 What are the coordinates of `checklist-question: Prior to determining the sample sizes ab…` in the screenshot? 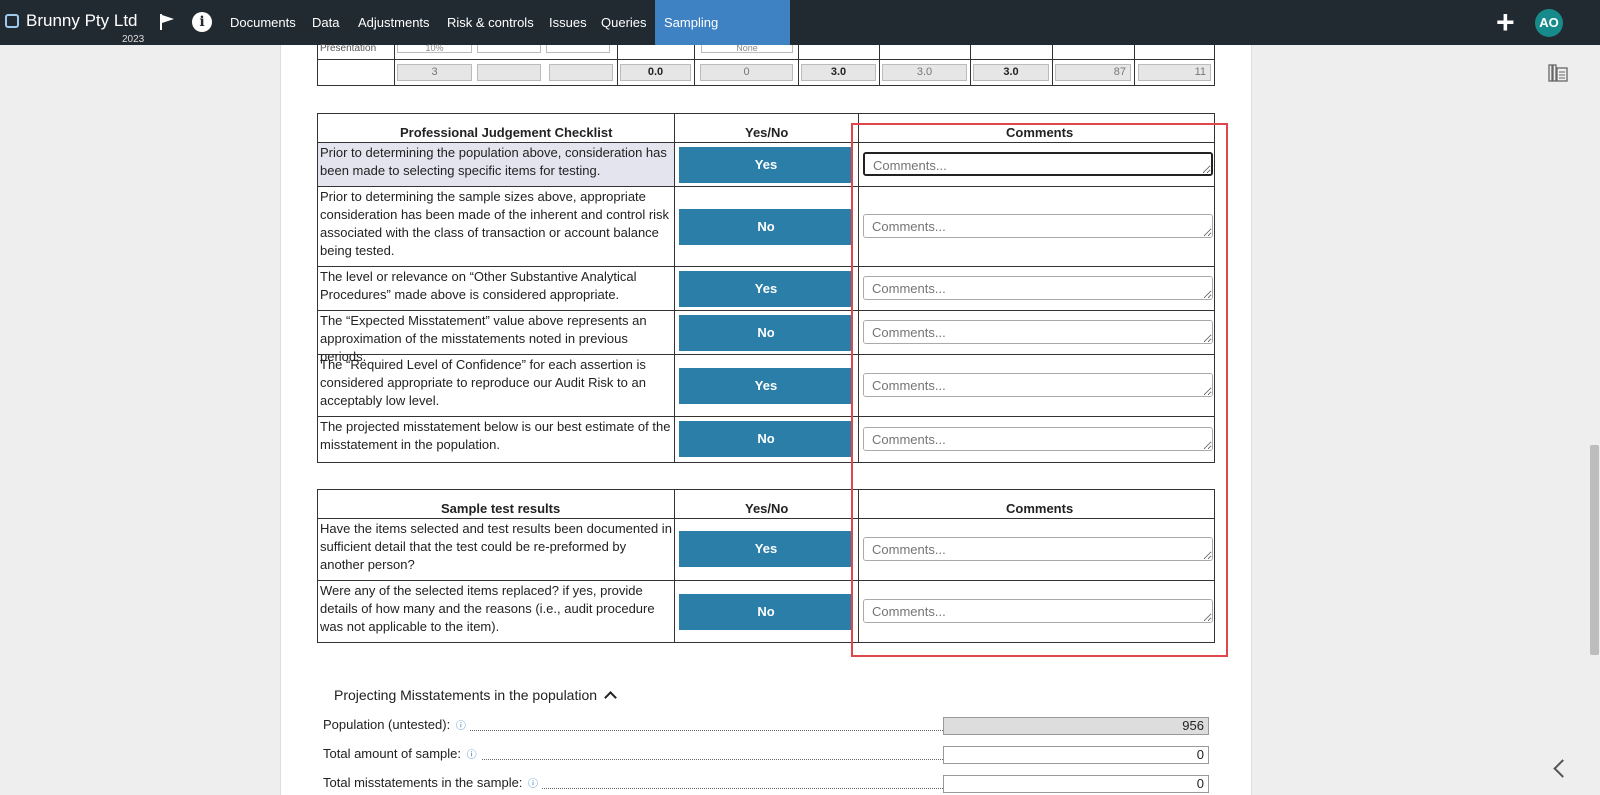 It's located at (495, 223).